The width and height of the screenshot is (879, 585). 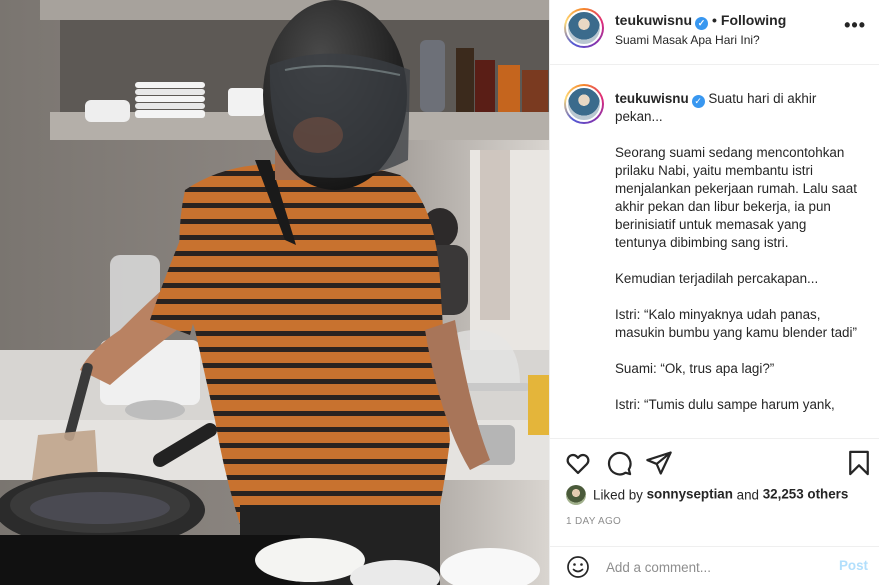 What do you see at coordinates (702, 23) in the screenshot?
I see `verified-badge-icon: ✓` at bounding box center [702, 23].